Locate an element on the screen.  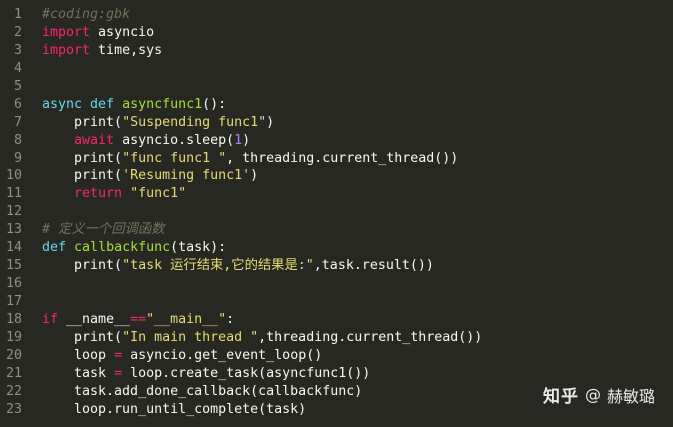
code-text: await asyncio.sleep(1) is located at coordinates (136, 141).